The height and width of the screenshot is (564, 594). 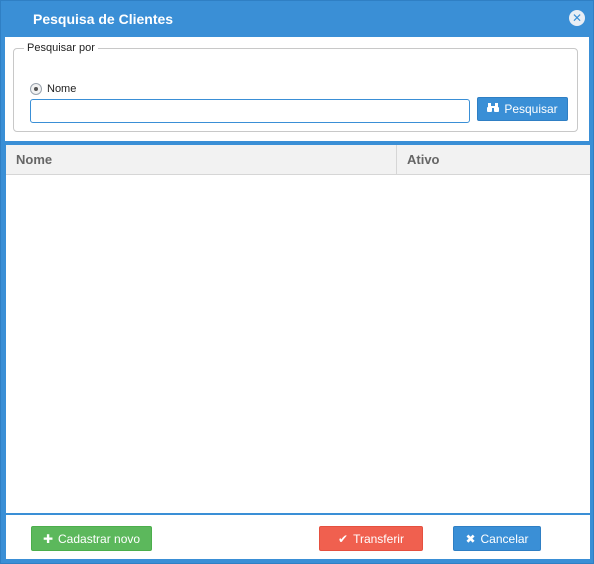 What do you see at coordinates (343, 538) in the screenshot?
I see `check-icon: ✔` at bounding box center [343, 538].